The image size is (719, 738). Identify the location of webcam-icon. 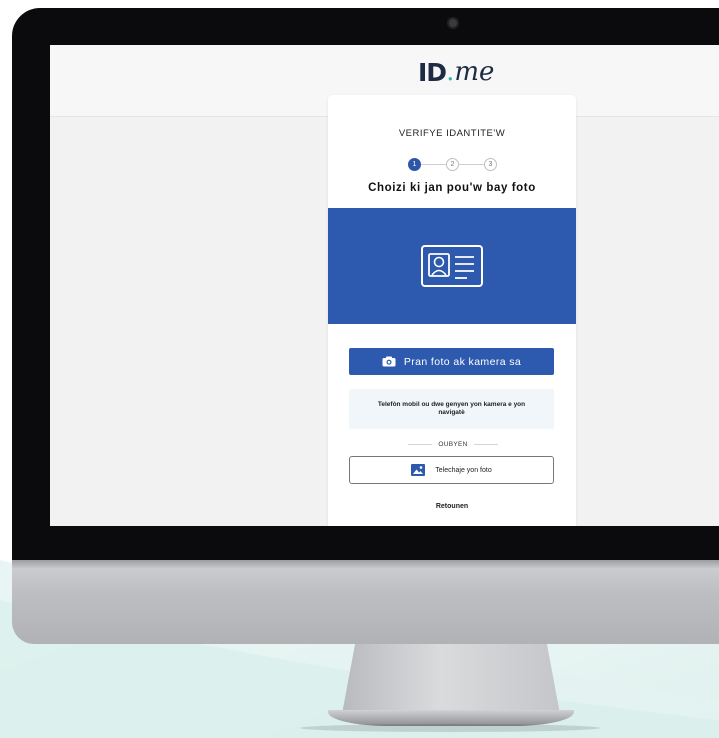
(453, 23).